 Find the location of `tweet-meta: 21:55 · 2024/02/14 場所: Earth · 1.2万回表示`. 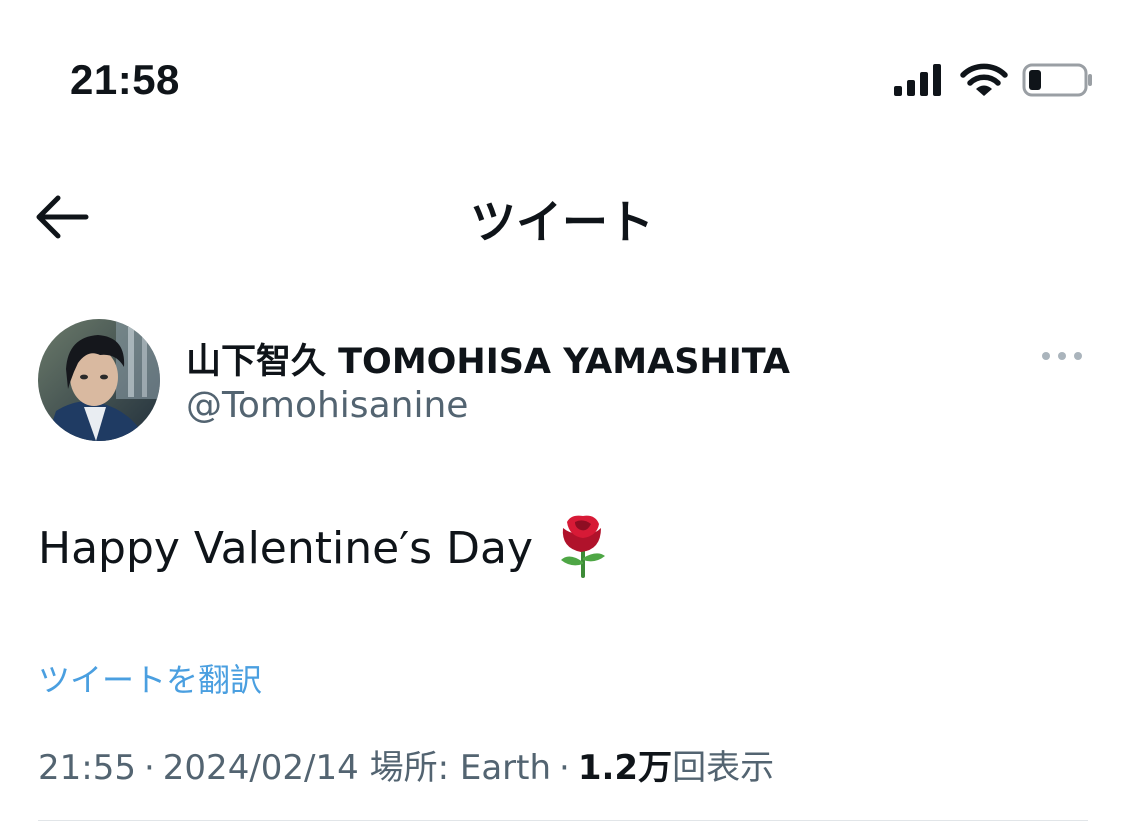

tweet-meta: 21:55 · 2024/02/14 場所: Earth · 1.2万回表示 is located at coordinates (406, 764).